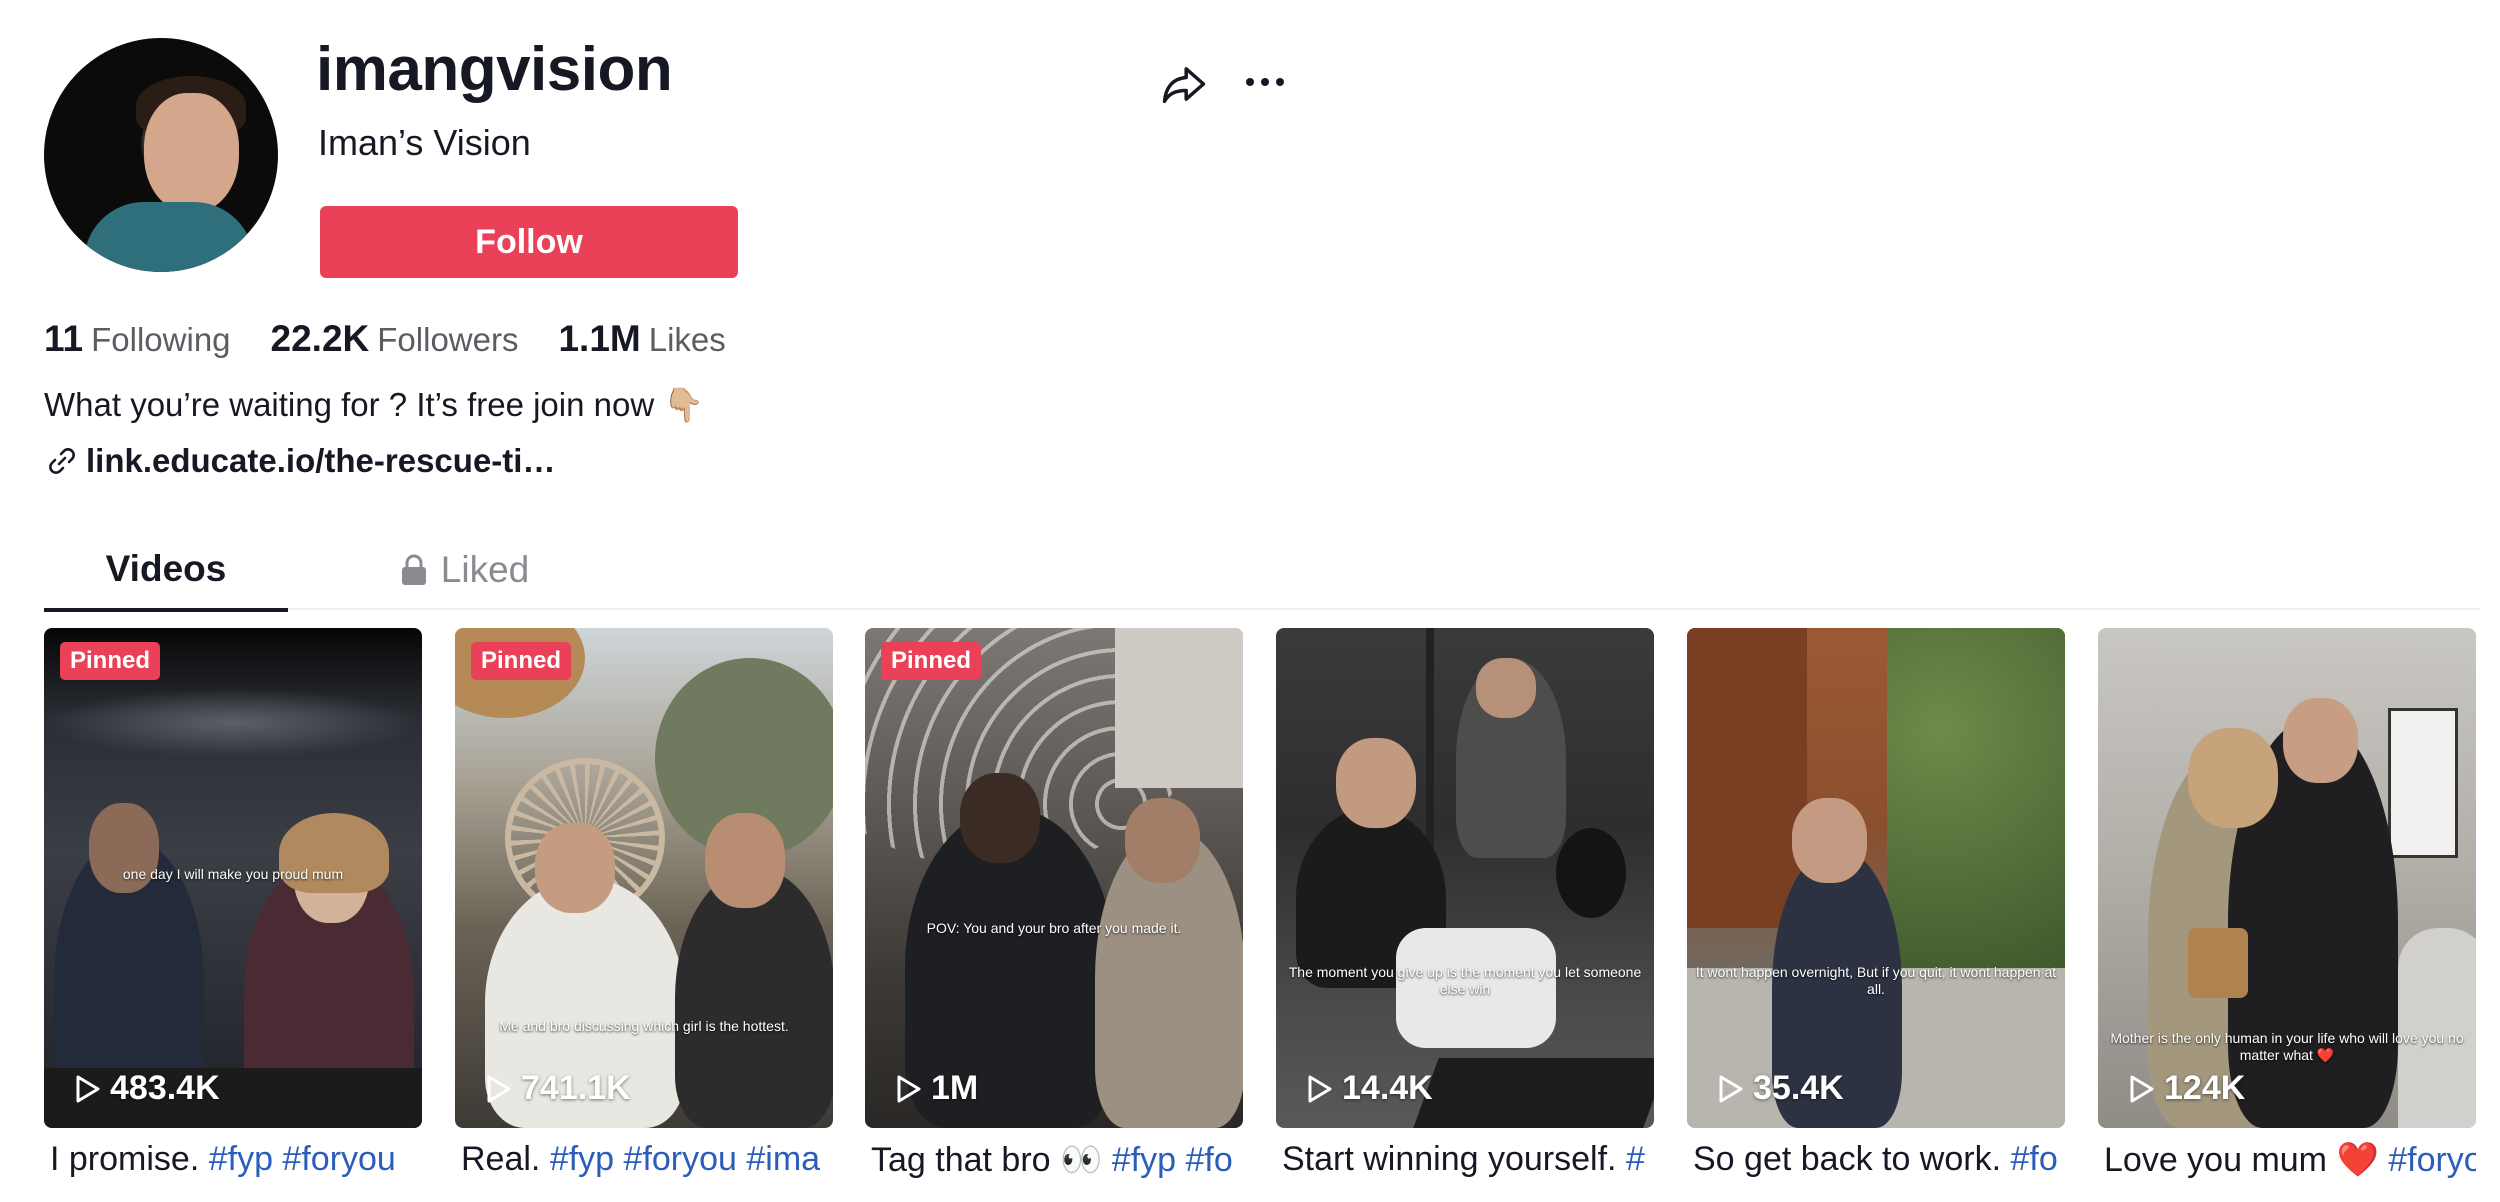 This screenshot has height=1202, width=2500. What do you see at coordinates (2205, 1088) in the screenshot?
I see `play-count-value: 124K` at bounding box center [2205, 1088].